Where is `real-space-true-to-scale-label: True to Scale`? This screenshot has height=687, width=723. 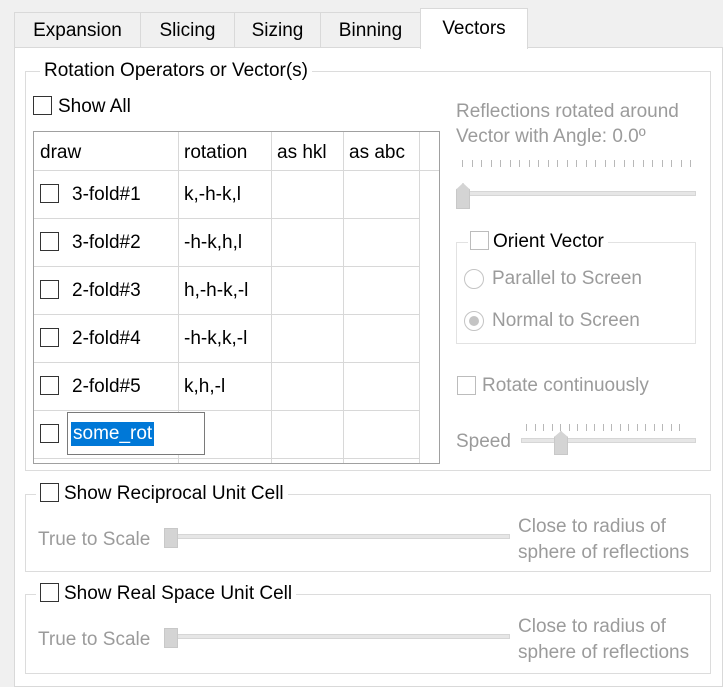 real-space-true-to-scale-label: True to Scale is located at coordinates (94, 639).